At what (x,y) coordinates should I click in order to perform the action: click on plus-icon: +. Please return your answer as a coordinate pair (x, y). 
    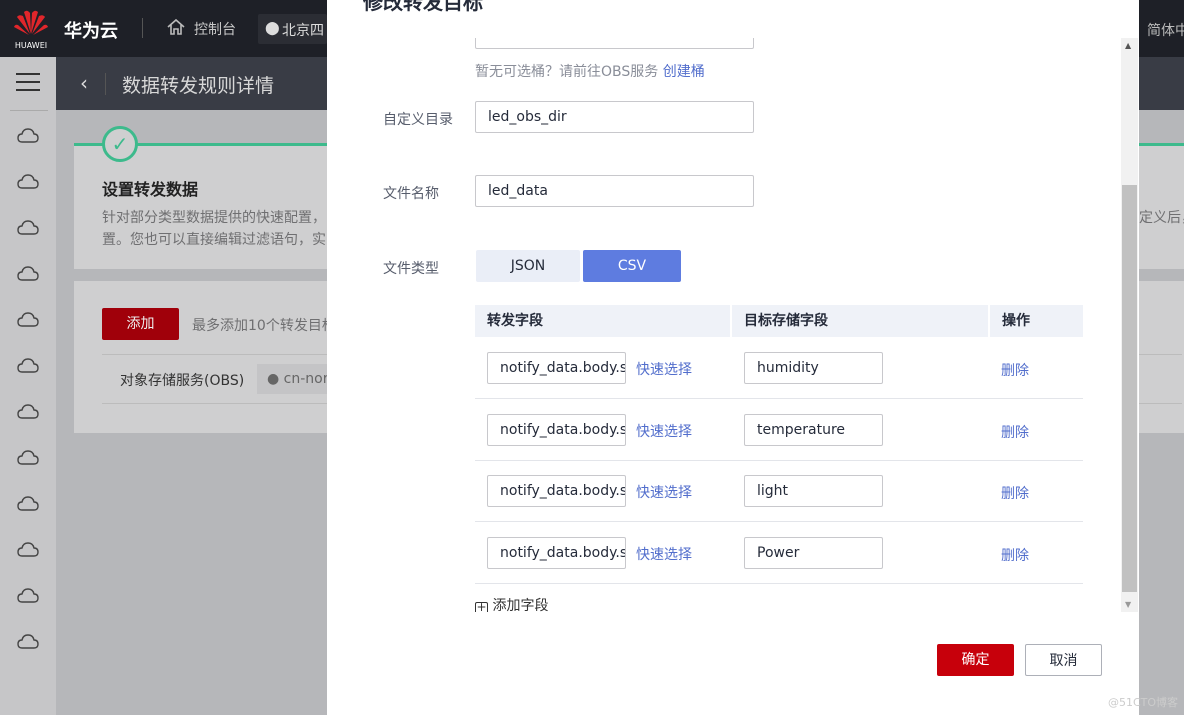
    Looking at the image, I should click on (481, 606).